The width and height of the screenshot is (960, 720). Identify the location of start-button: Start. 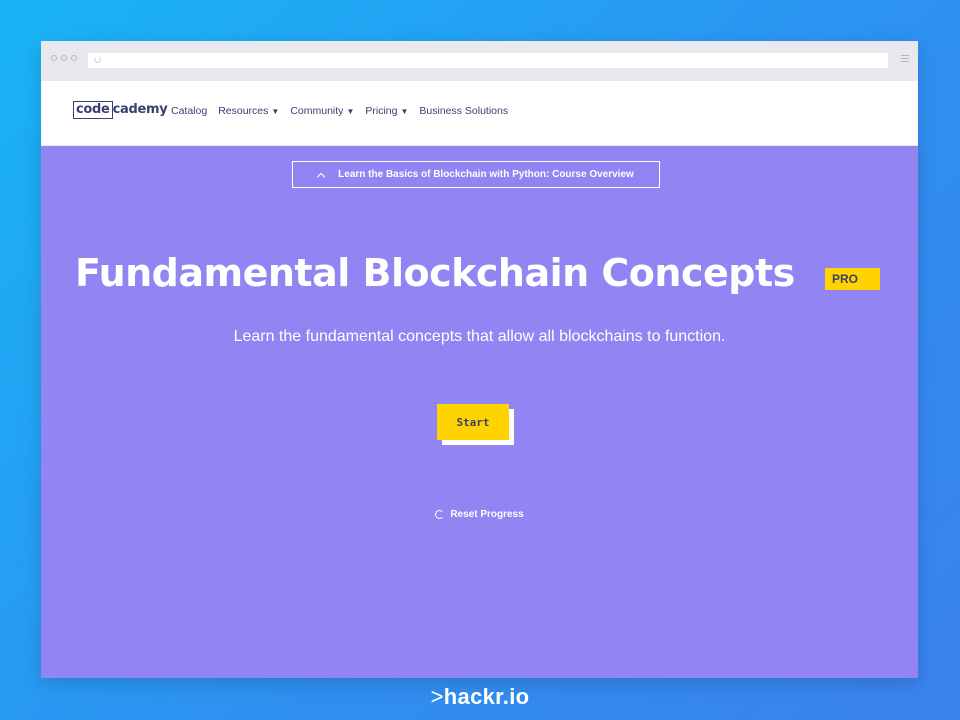
(473, 422).